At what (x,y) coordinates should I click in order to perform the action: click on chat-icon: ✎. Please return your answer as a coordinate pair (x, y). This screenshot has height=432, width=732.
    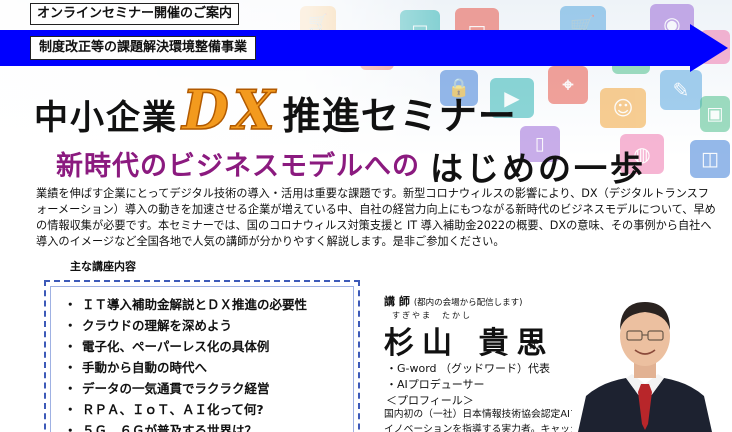
    Looking at the image, I should click on (681, 90).